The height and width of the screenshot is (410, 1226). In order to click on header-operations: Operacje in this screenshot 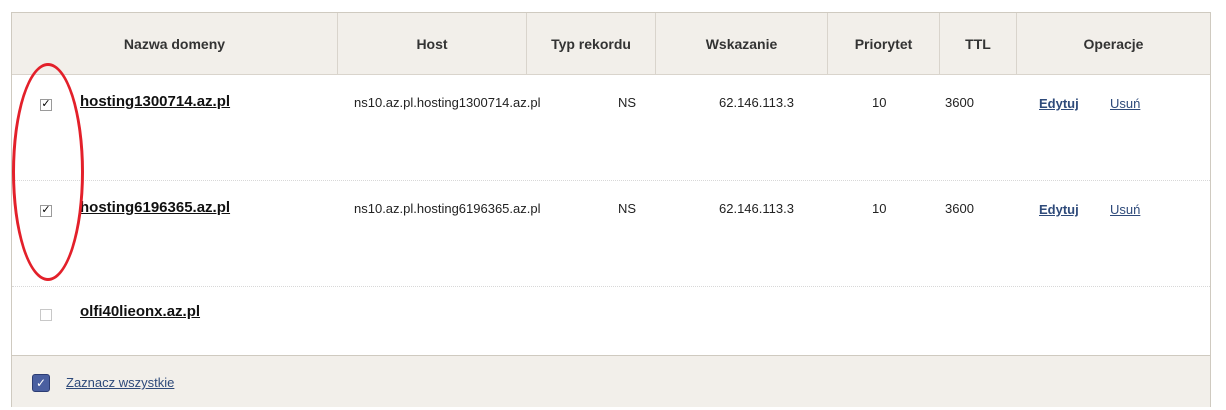, I will do `click(1113, 43)`.